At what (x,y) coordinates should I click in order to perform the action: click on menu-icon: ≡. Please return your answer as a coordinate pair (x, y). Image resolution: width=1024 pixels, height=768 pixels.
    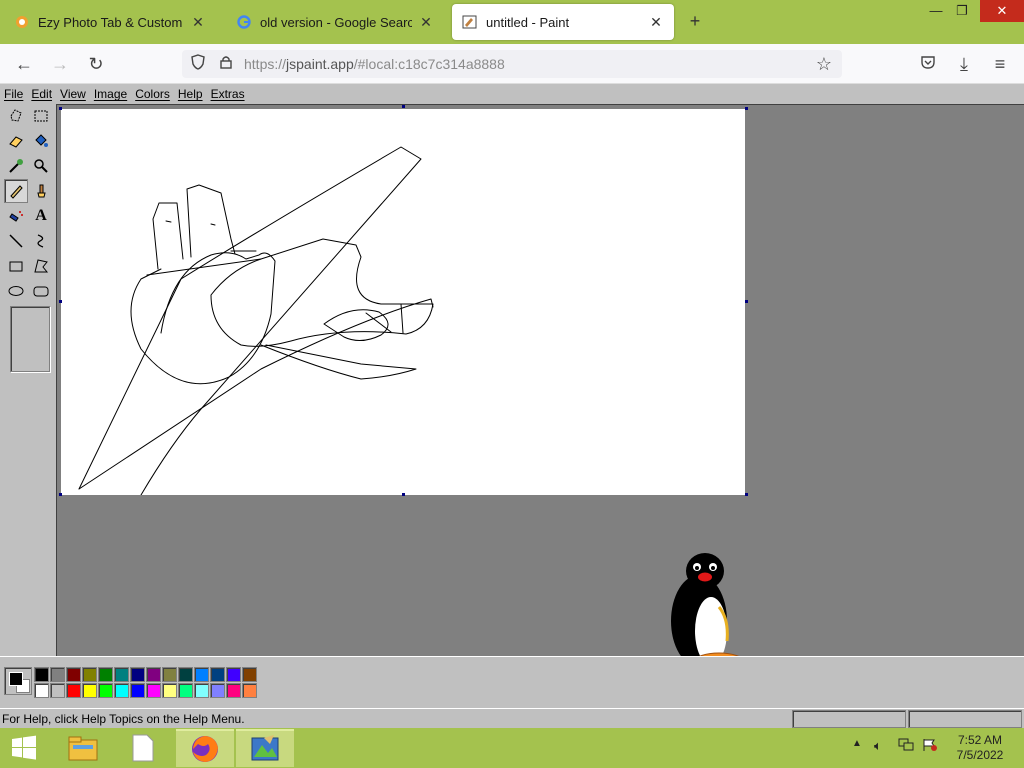
    Looking at the image, I should click on (1000, 64).